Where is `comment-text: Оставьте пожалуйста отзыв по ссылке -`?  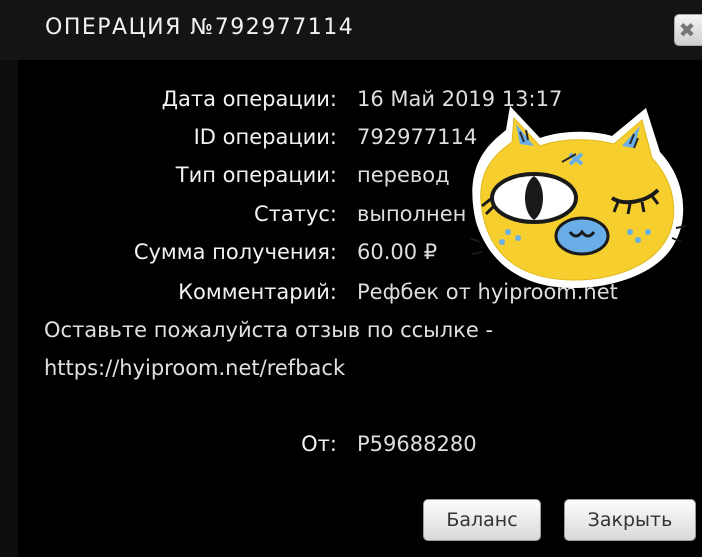
comment-text: Оставьте пожалуйста отзыв по ссылке - is located at coordinates (269, 330).